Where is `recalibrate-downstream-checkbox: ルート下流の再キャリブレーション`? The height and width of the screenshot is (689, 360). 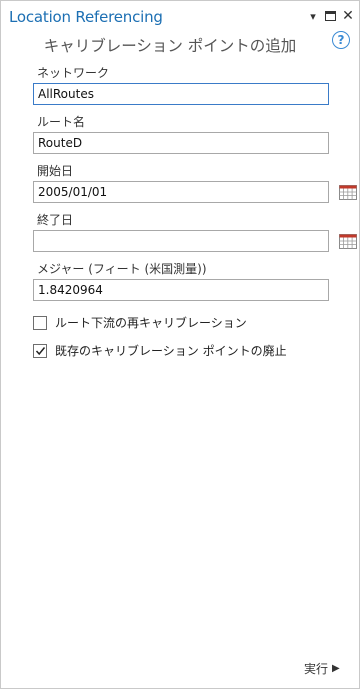 recalibrate-downstream-checkbox: ルート下流の再キャリブレーション is located at coordinates (140, 322).